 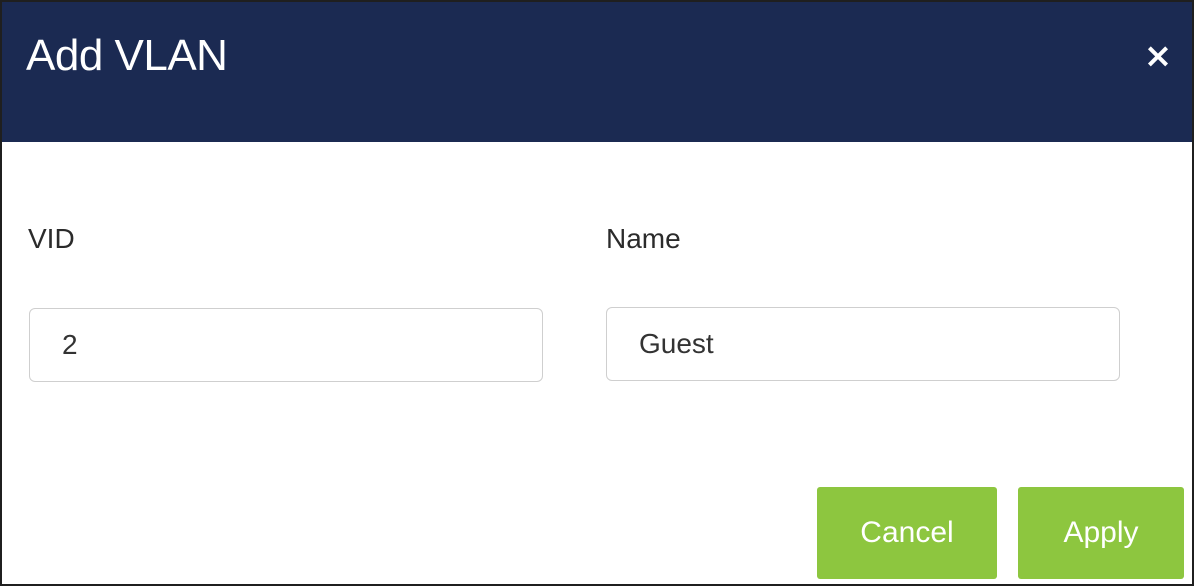 I want to click on name-input, so click(x=863, y=344).